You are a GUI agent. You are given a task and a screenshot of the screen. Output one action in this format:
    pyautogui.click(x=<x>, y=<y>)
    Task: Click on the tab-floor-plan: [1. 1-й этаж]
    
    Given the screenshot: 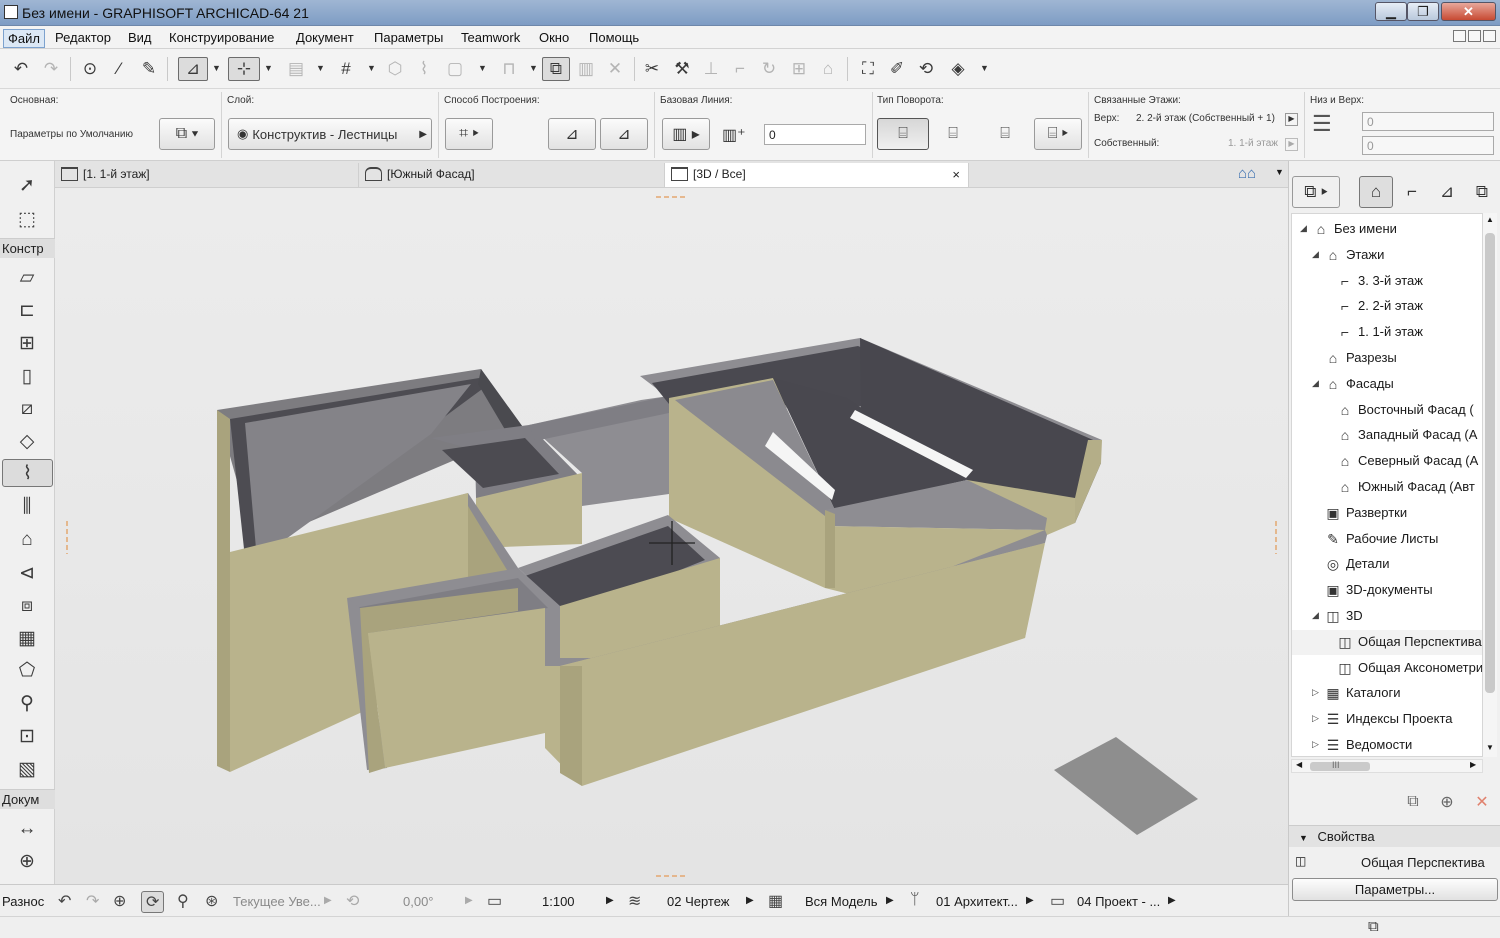 What is the action you would take?
    pyautogui.click(x=207, y=175)
    